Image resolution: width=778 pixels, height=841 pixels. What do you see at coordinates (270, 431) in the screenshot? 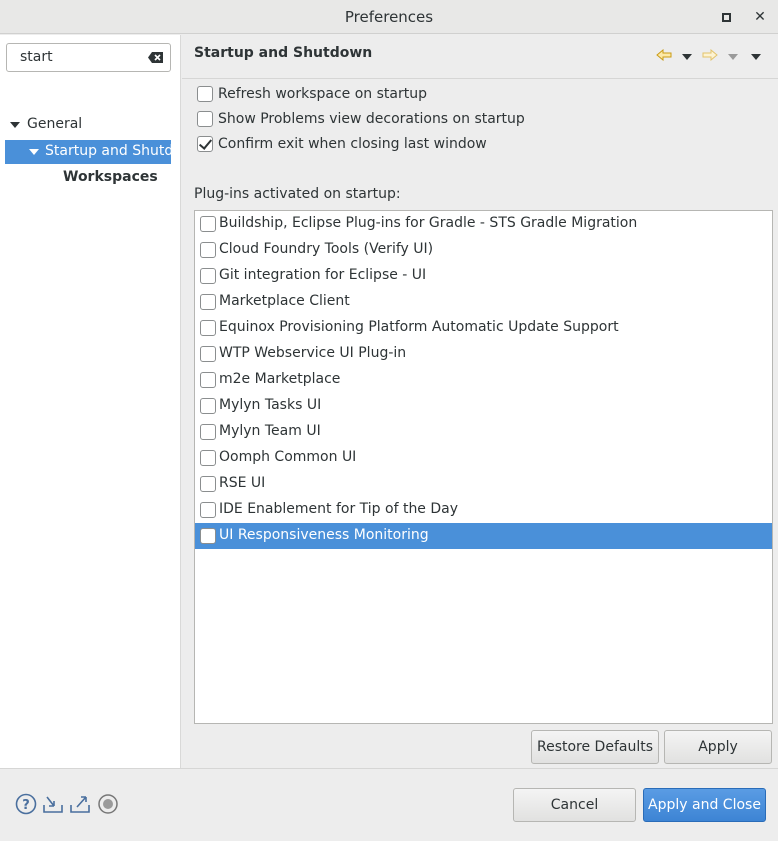
I see `plugin-label: Mylyn Team UI` at bounding box center [270, 431].